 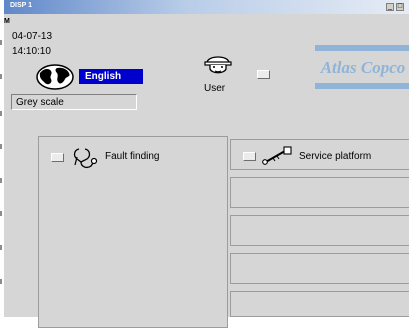 What do you see at coordinates (132, 156) in the screenshot?
I see `fault-finding-label: Fault finding` at bounding box center [132, 156].